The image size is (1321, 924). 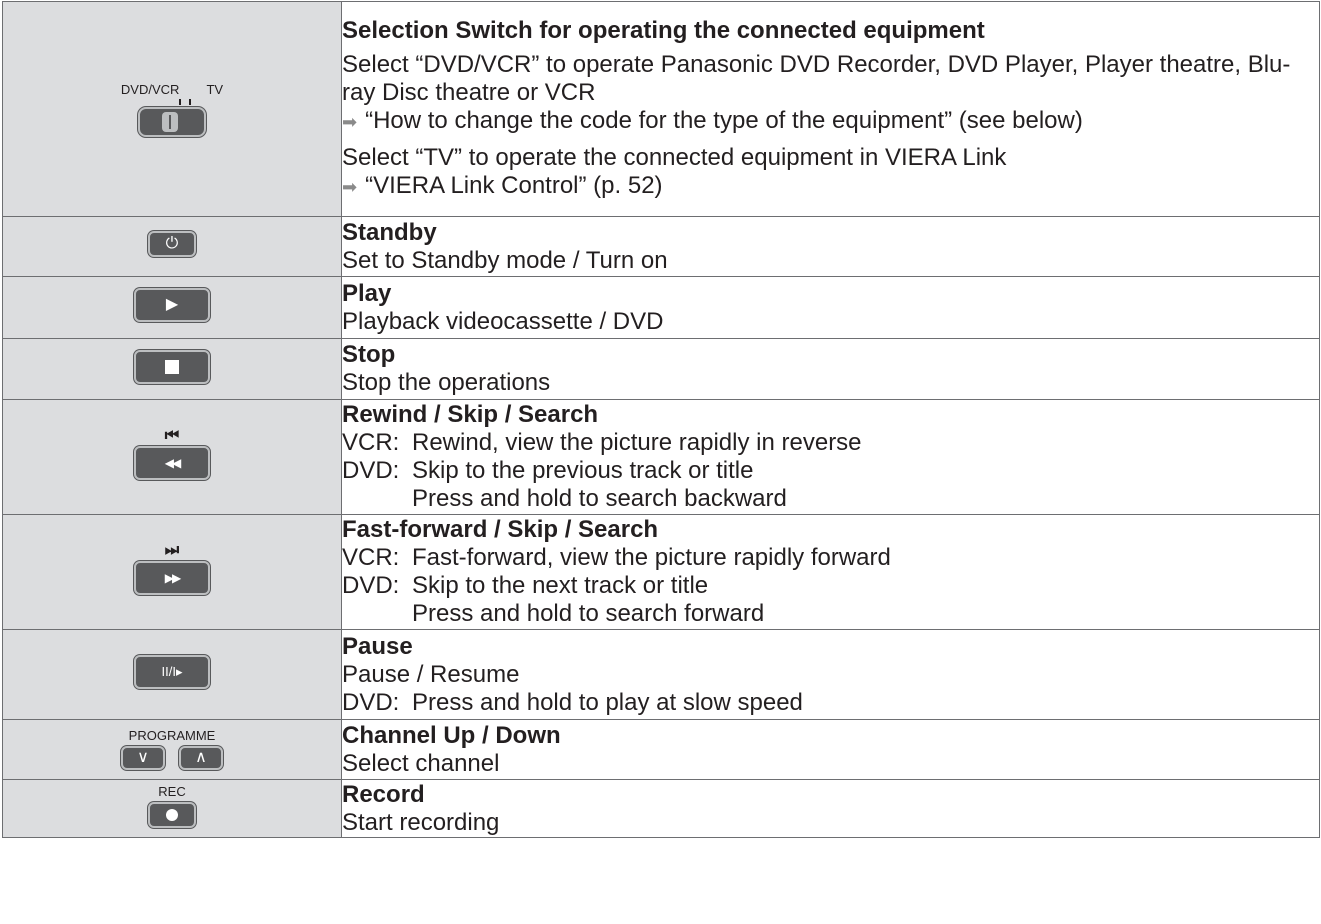 I want to click on row-title: Standby, so click(x=389, y=232).